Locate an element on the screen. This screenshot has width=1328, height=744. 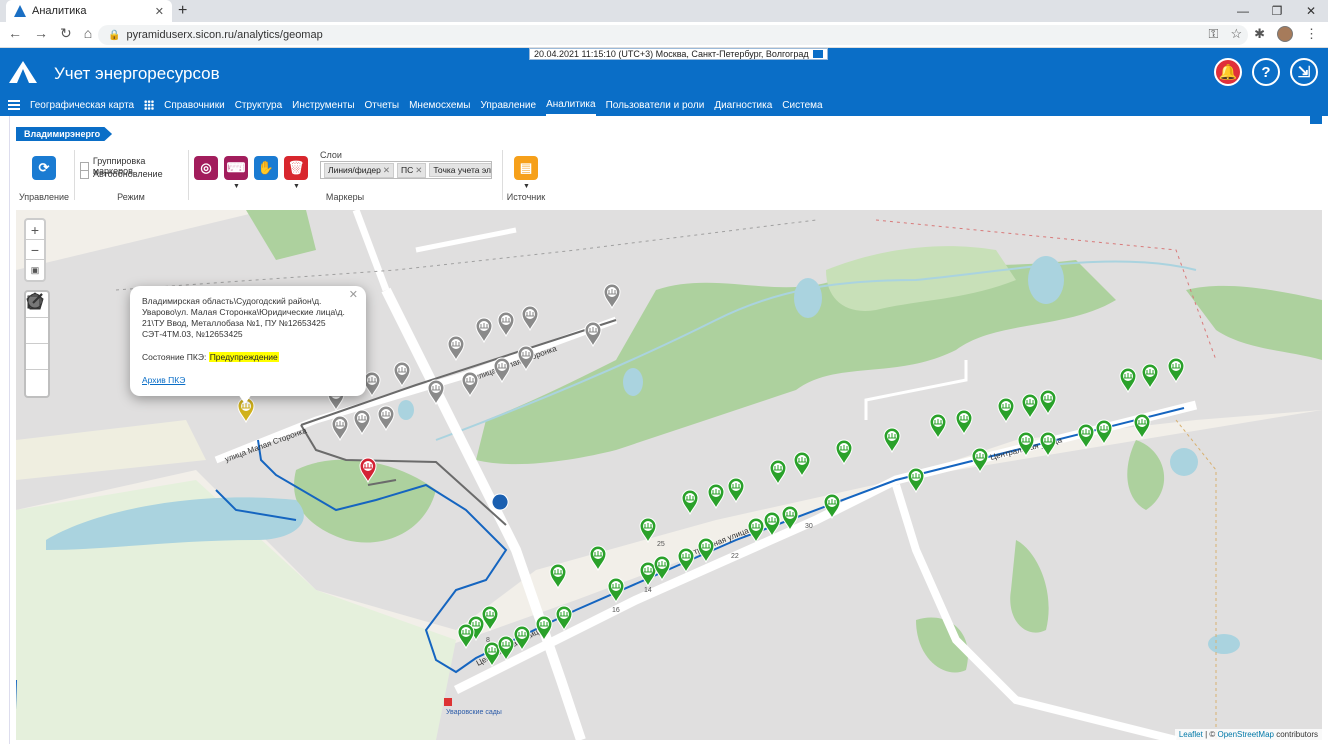
close-tab-icon: ✕ is located at coordinates (159, 11).